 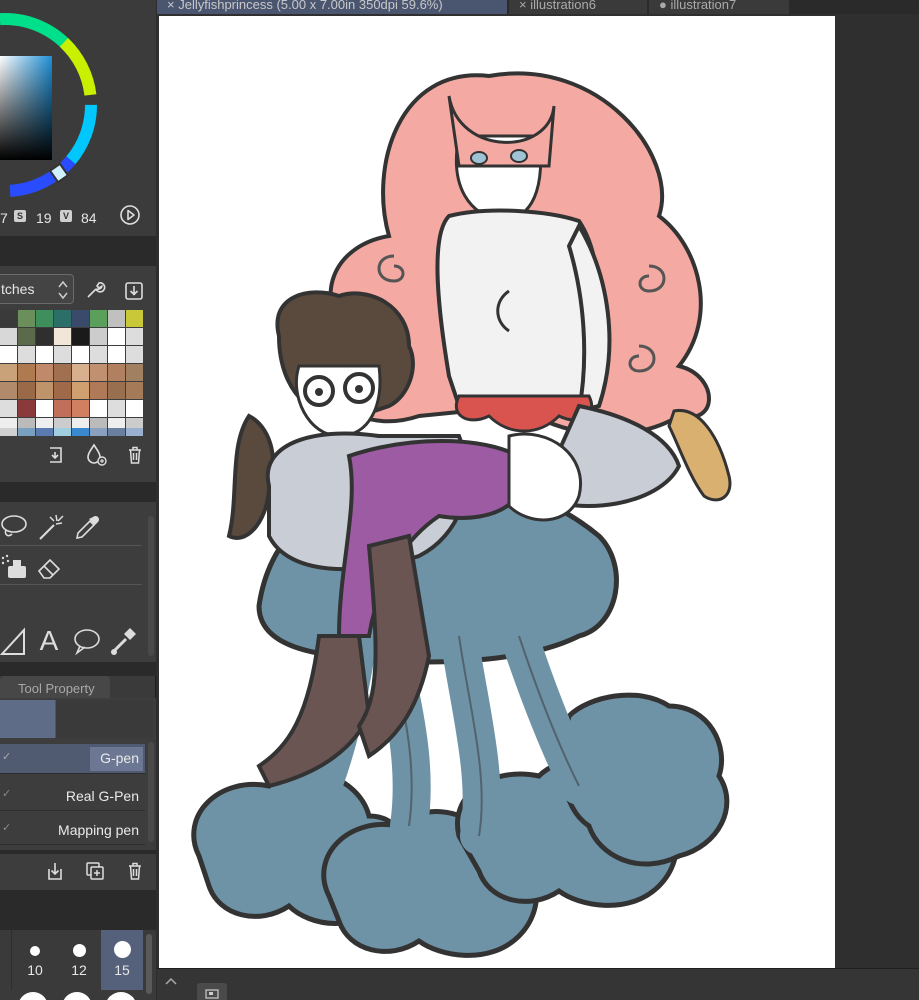 What do you see at coordinates (79, 960) in the screenshot?
I see `brush-size-12: 12` at bounding box center [79, 960].